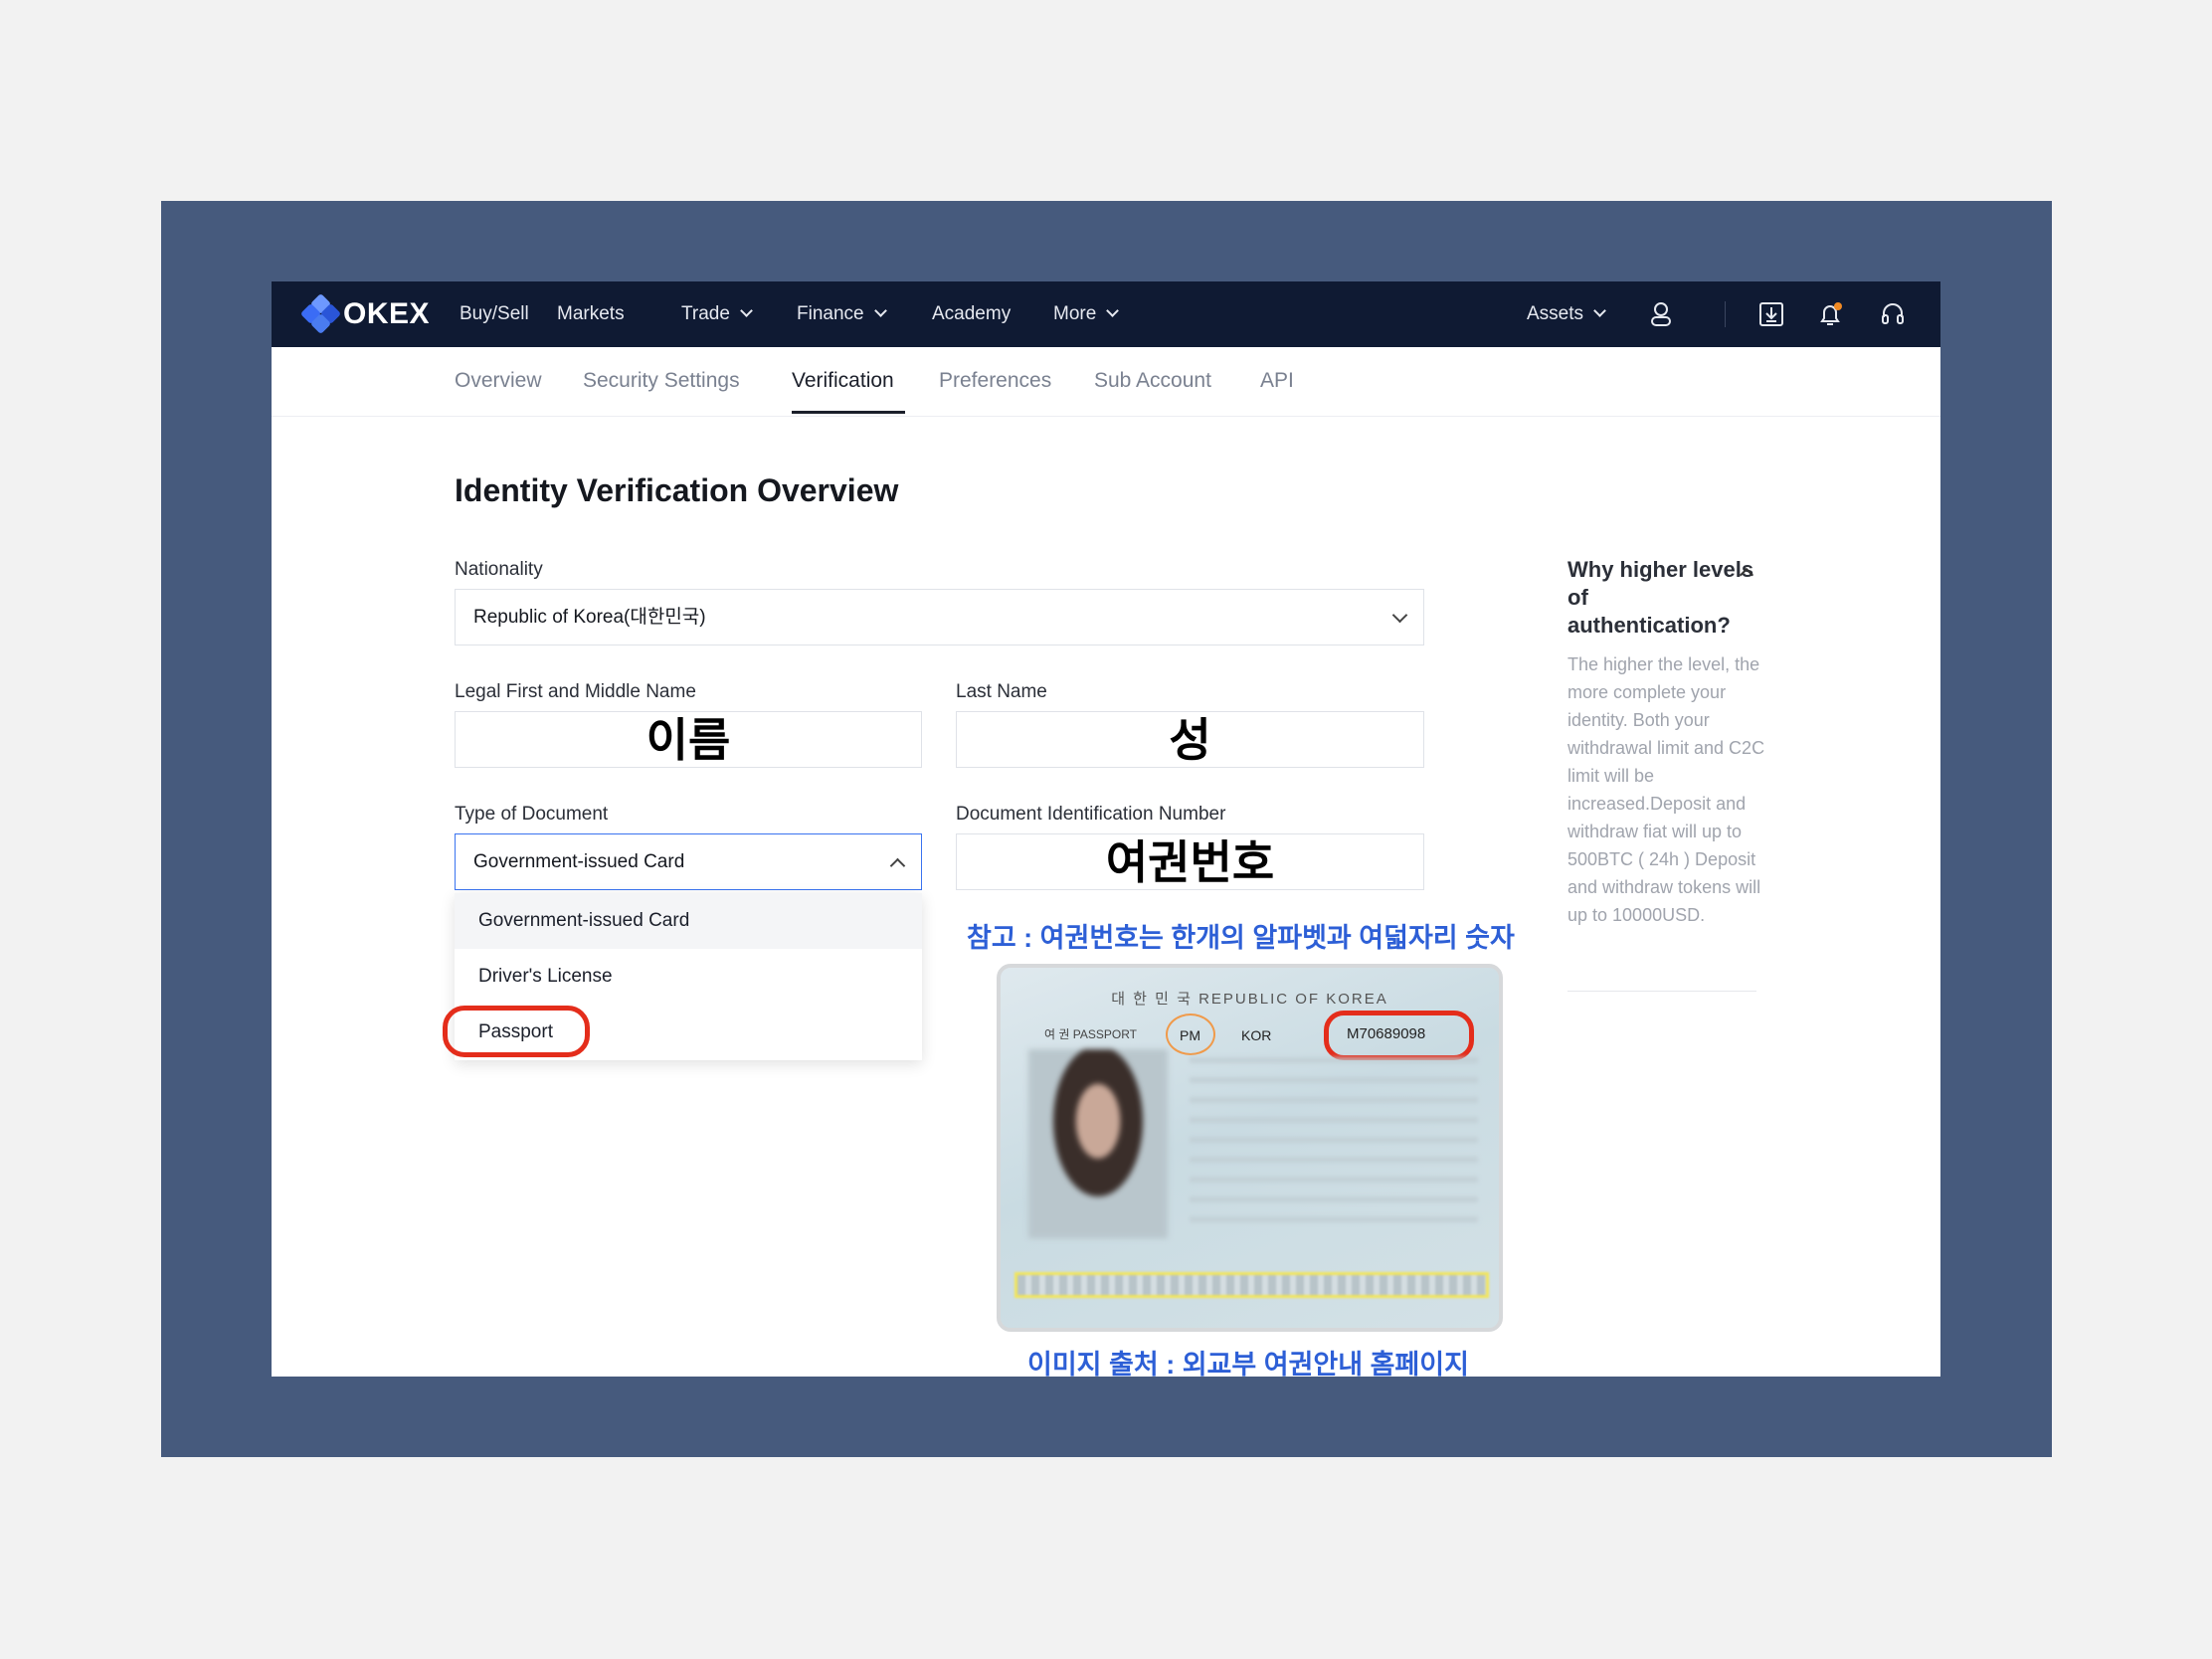 This screenshot has width=2212, height=1659. Describe the element at coordinates (387, 313) in the screenshot. I see `brand-name: OKEX` at that location.